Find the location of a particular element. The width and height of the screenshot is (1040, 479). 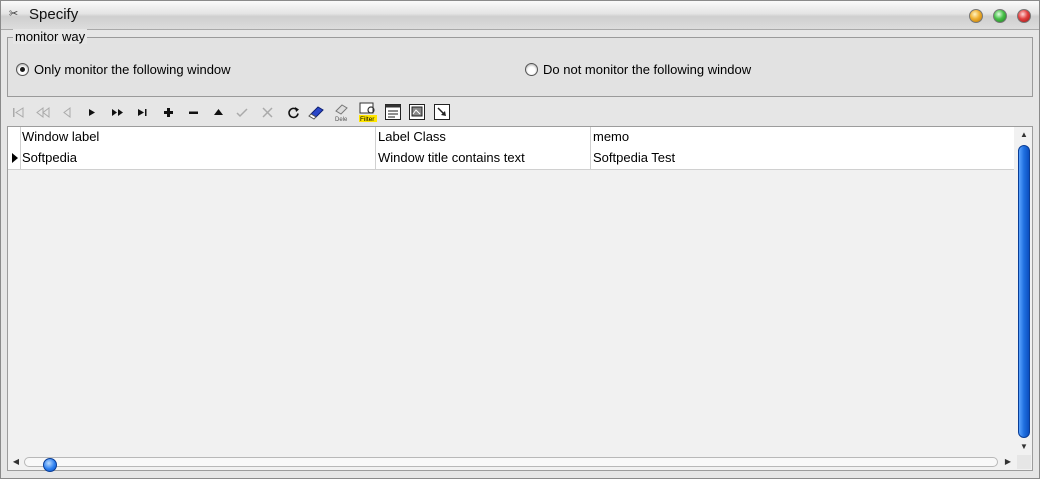

radio-only-monitor: Only monitor the following window is located at coordinates (123, 69).